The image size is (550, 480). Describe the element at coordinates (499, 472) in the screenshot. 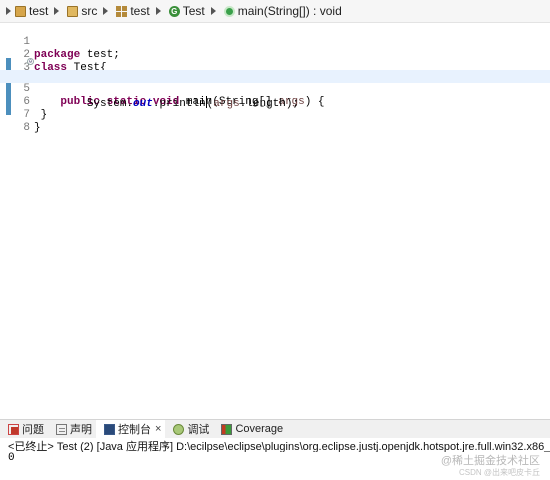

I see `watermark-sub: CSDN @出来吧皮卡丘` at that location.